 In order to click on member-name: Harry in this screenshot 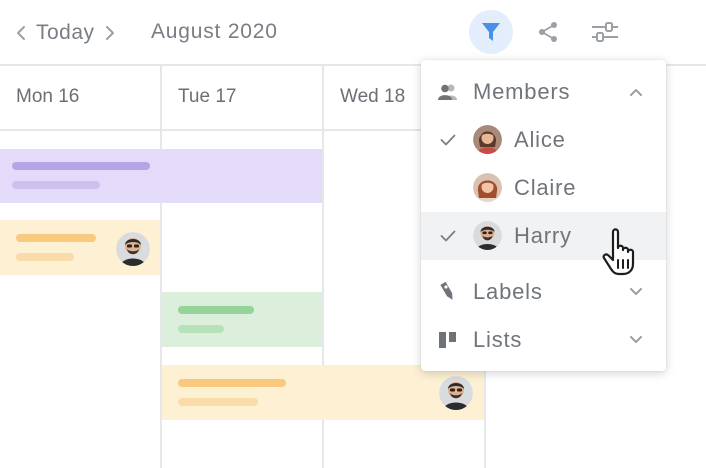, I will do `click(543, 235)`.